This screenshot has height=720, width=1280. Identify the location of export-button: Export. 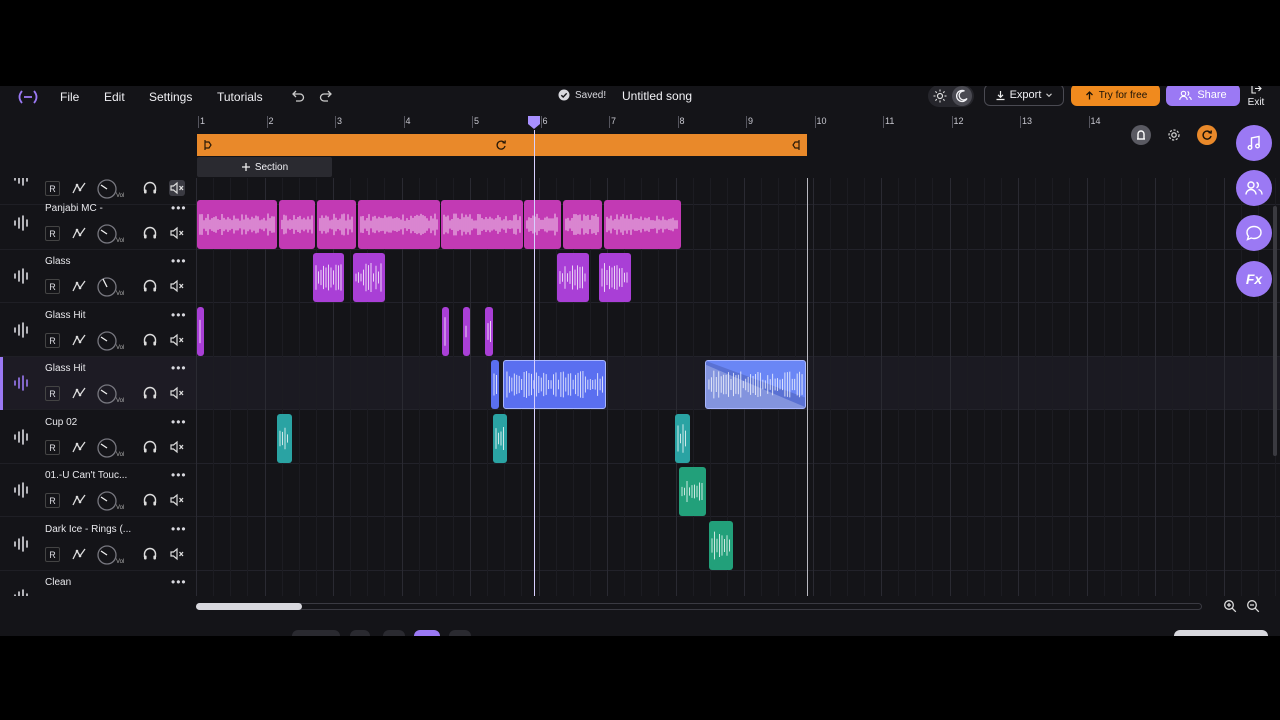
(1024, 96).